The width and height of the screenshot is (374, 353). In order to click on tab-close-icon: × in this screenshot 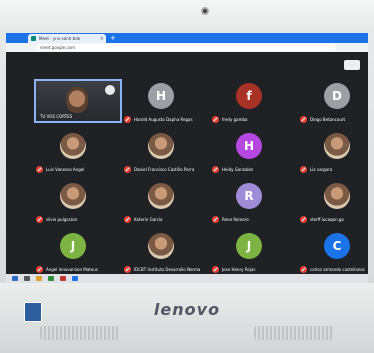, I will do `click(103, 39)`.